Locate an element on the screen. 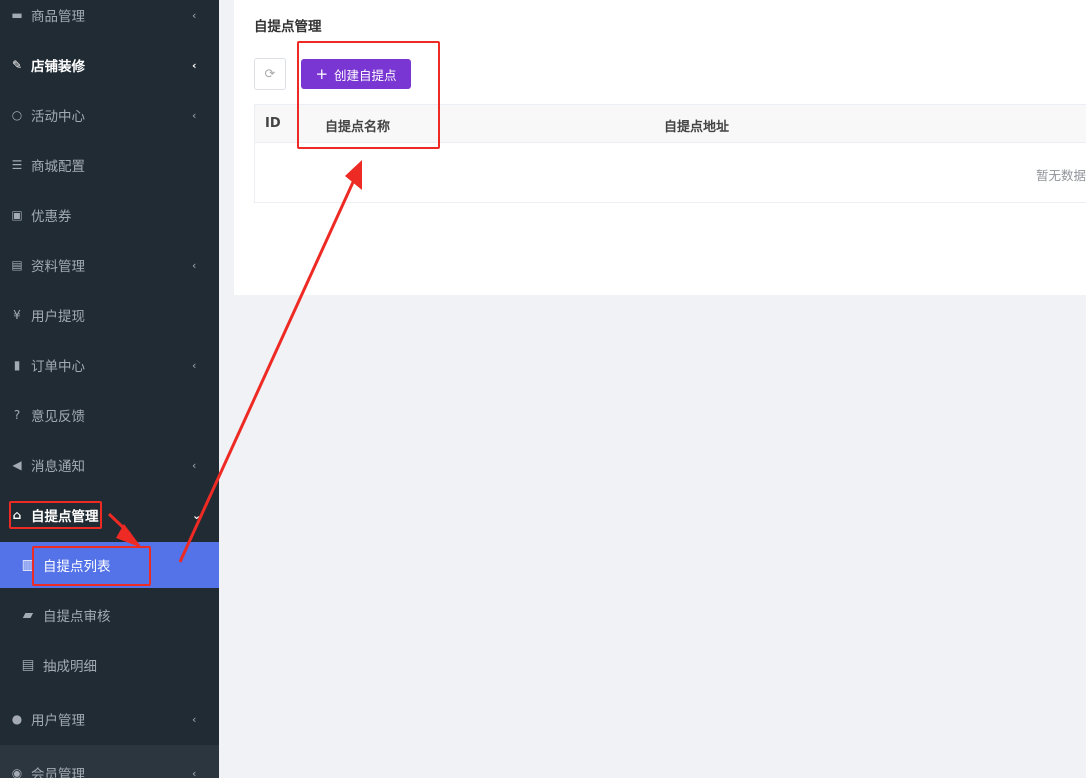  sidebar-item-mall-config: ☰ 商城配置 is located at coordinates (109, 165).